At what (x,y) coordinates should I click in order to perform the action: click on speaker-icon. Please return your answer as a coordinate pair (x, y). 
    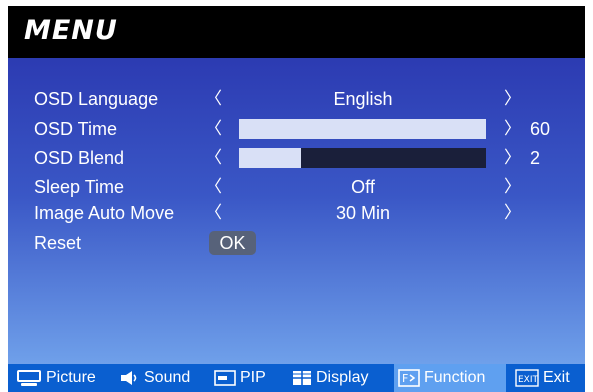
    Looking at the image, I should click on (129, 378).